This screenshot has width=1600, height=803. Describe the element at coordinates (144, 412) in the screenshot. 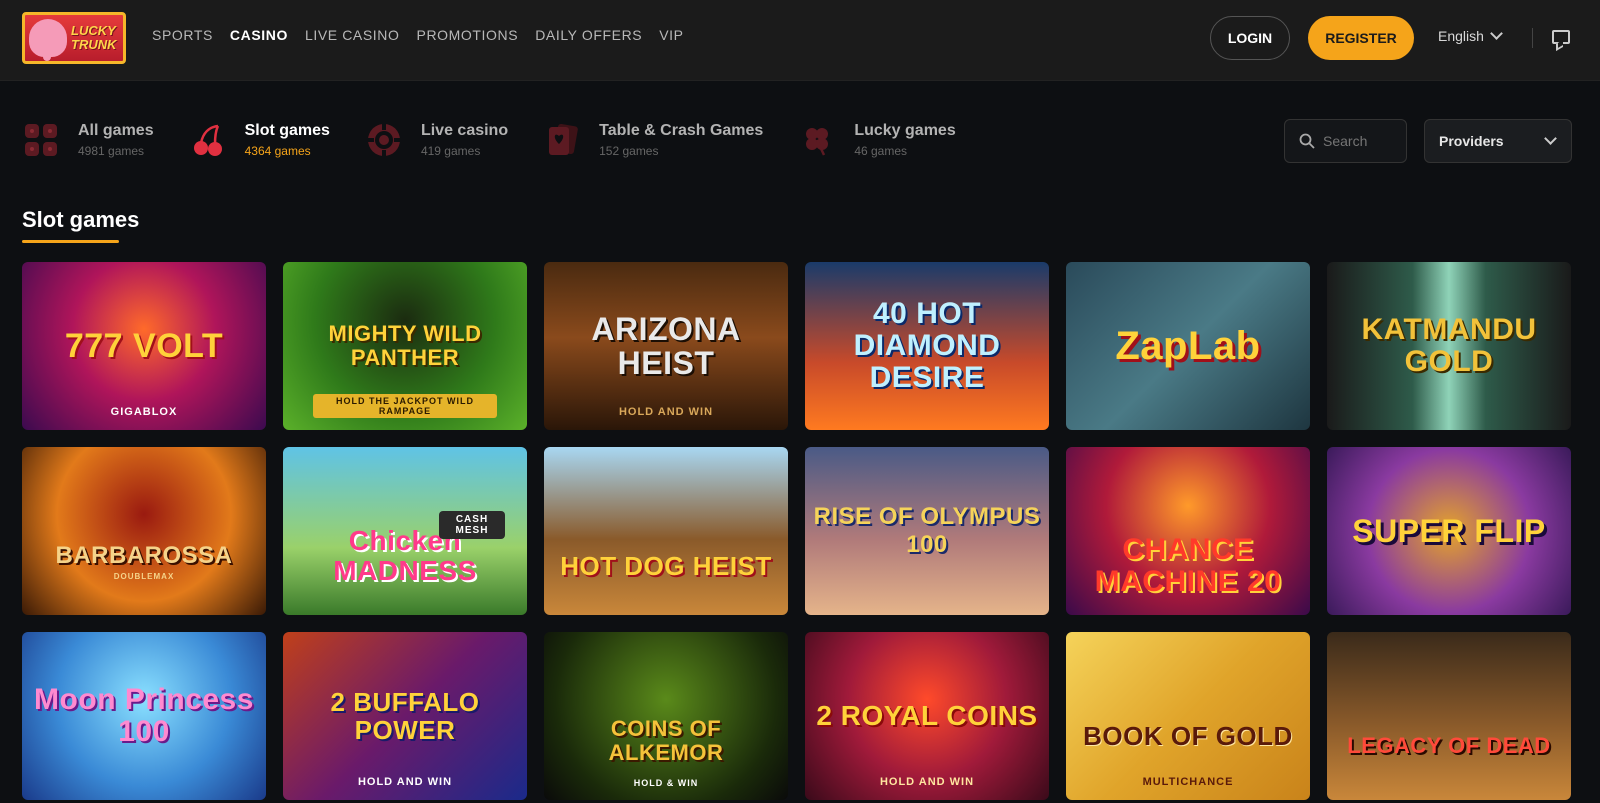

I see `game-subtitle: GIGABLOX` at that location.